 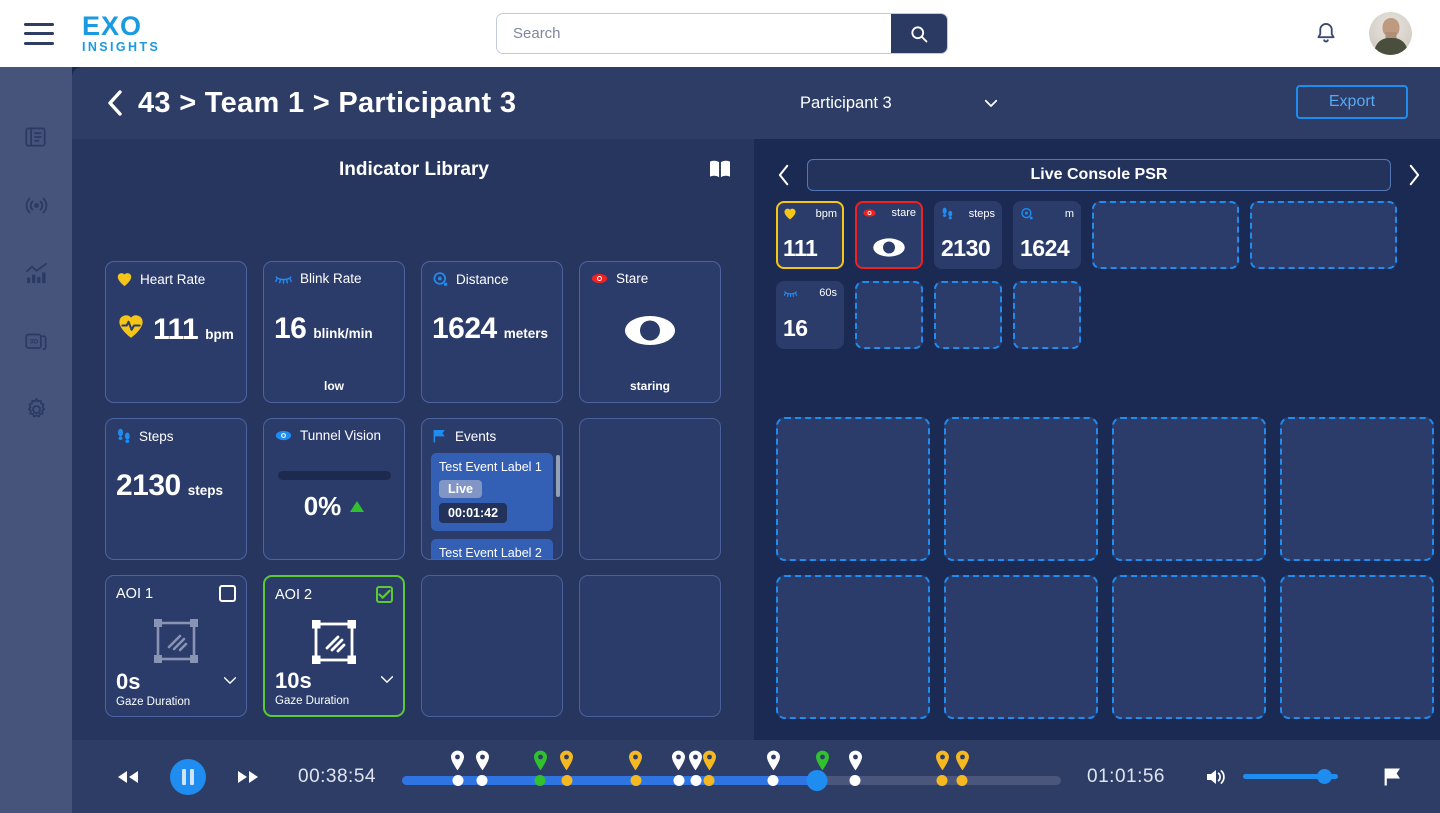 What do you see at coordinates (121, 47) in the screenshot?
I see `logo-sub-text: INSIGHTS` at bounding box center [121, 47].